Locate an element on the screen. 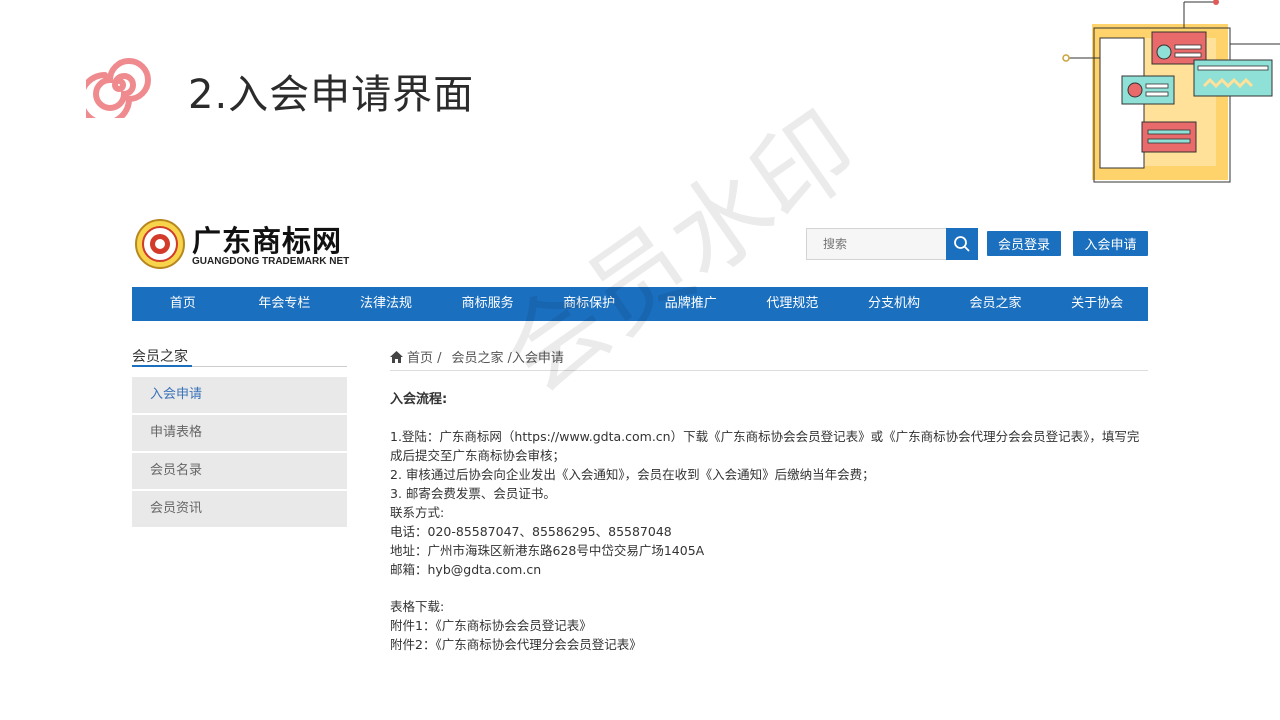 The image size is (1280, 720). attachment-link-1: 附件1：《广东商标协会会员登记表》 is located at coordinates (769, 625).